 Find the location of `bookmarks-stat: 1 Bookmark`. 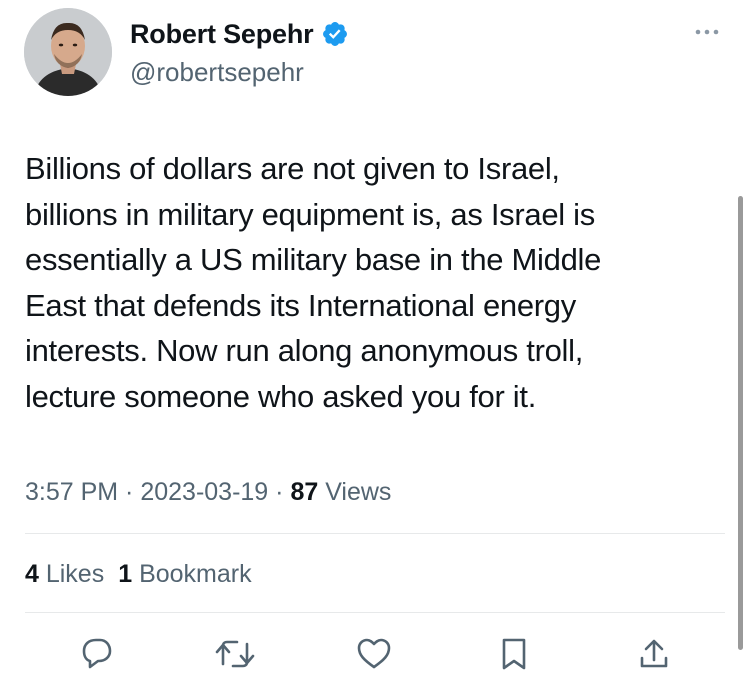

bookmarks-stat: 1 Bookmark is located at coordinates (184, 574).